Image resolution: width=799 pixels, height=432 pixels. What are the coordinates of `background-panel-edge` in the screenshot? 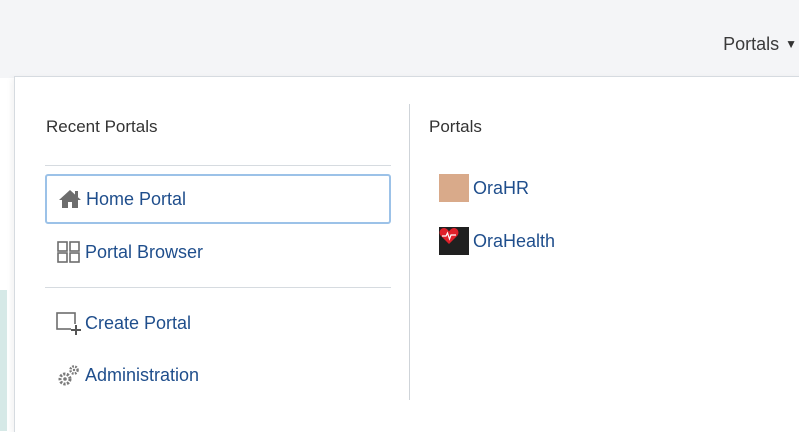 It's located at (3, 360).